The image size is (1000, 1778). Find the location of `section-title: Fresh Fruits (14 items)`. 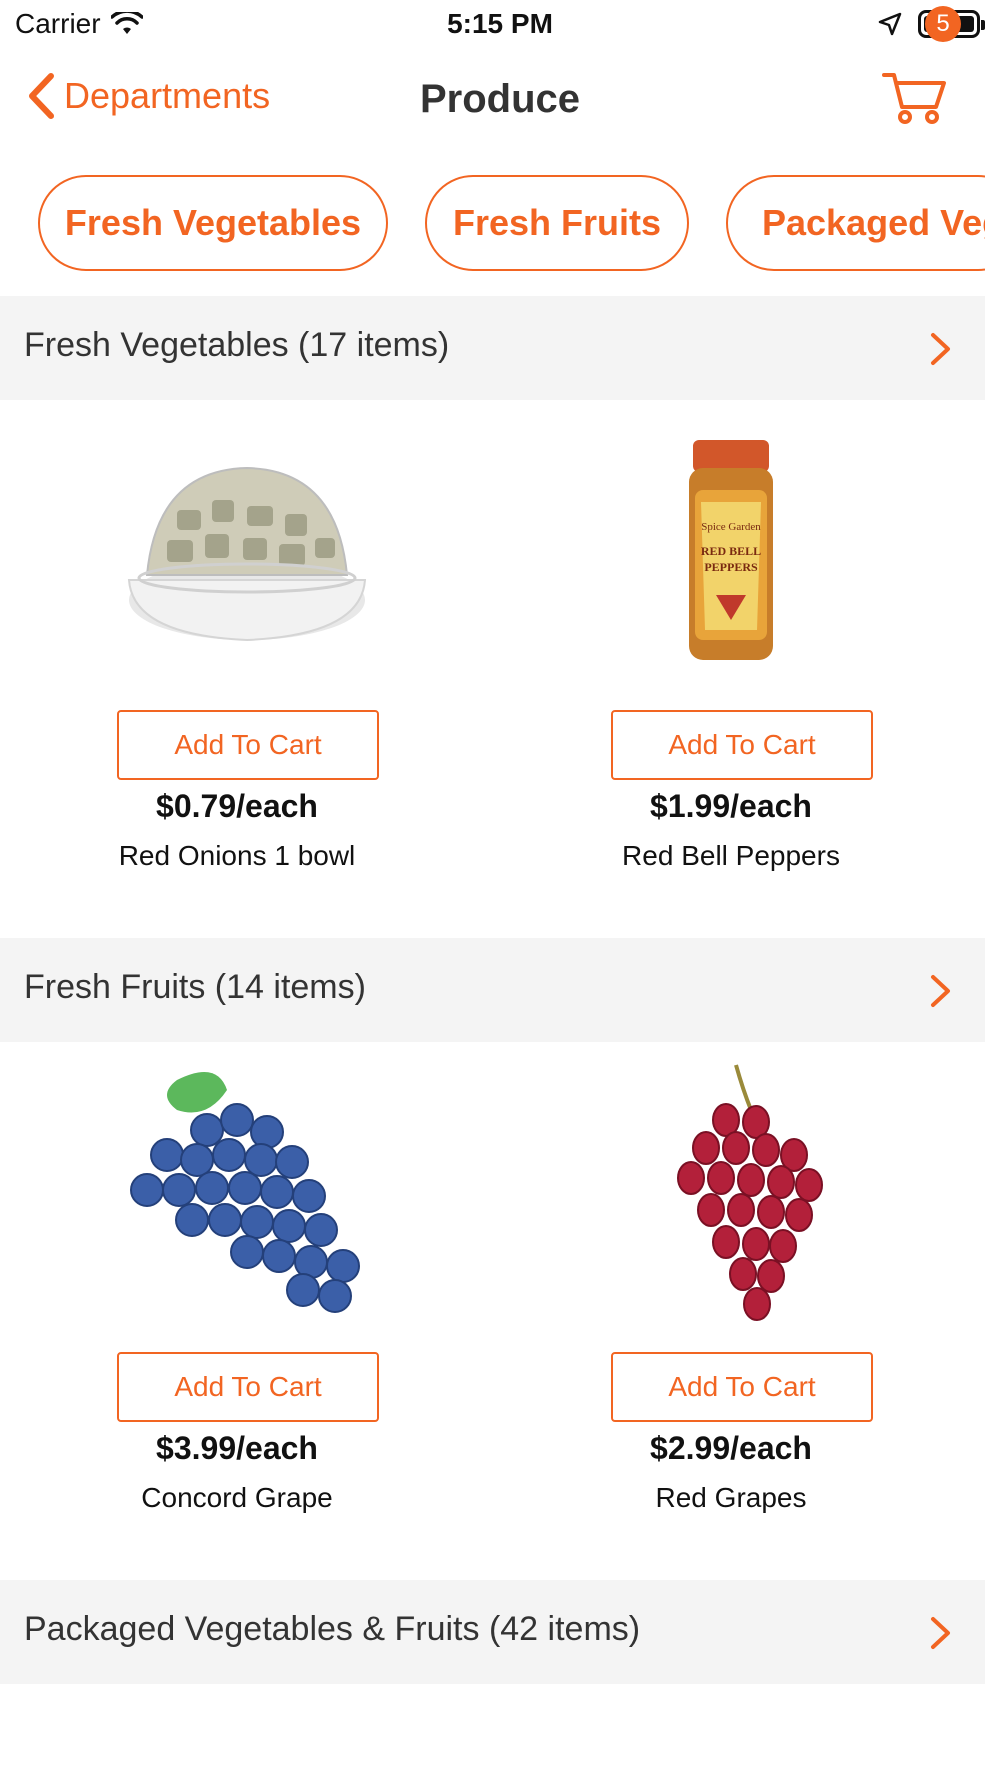

section-title: Fresh Fruits (14 items) is located at coordinates (195, 987).